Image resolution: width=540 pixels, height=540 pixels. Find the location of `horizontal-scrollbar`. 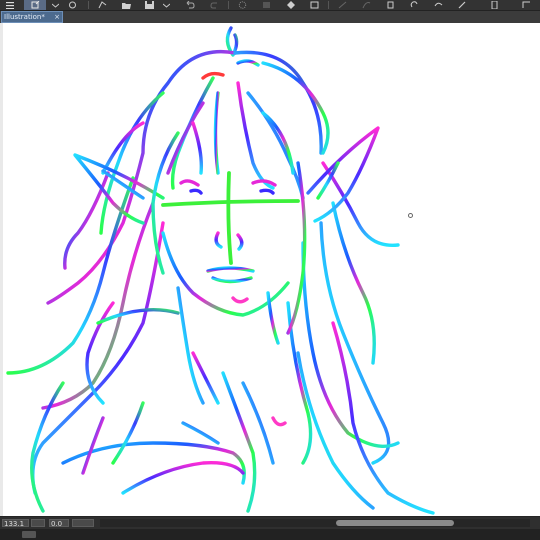

horizontal-scrollbar is located at coordinates (315, 523).